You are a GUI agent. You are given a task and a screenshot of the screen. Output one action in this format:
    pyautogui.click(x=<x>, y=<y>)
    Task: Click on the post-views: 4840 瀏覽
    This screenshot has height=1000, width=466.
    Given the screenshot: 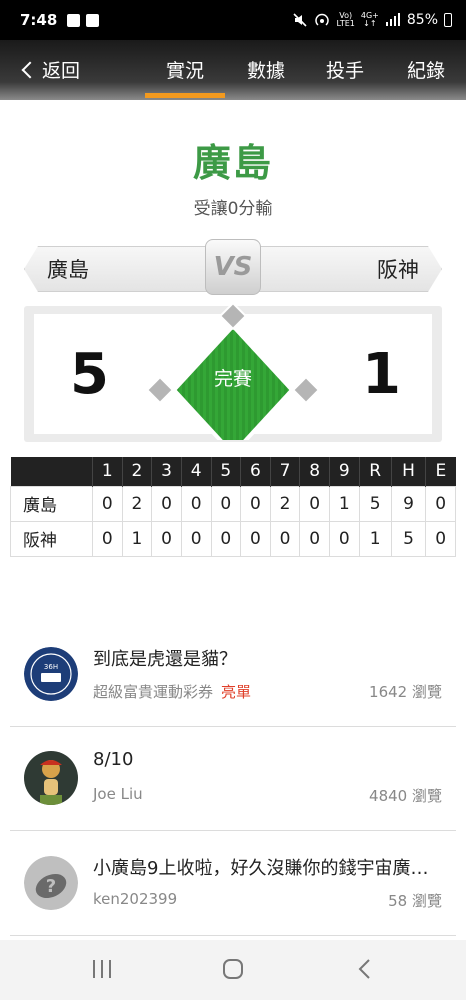 What is the action you would take?
    pyautogui.click(x=405, y=796)
    